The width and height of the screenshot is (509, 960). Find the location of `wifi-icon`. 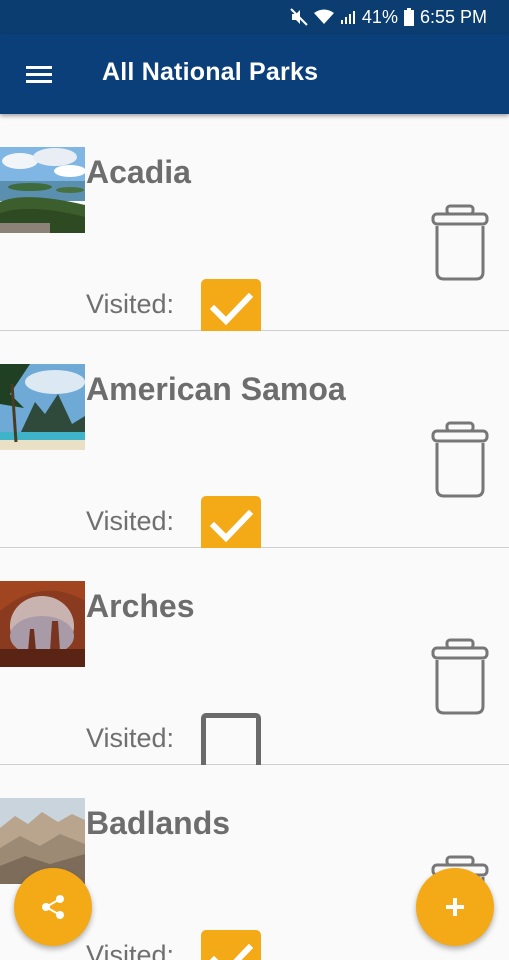

wifi-icon is located at coordinates (323, 16).